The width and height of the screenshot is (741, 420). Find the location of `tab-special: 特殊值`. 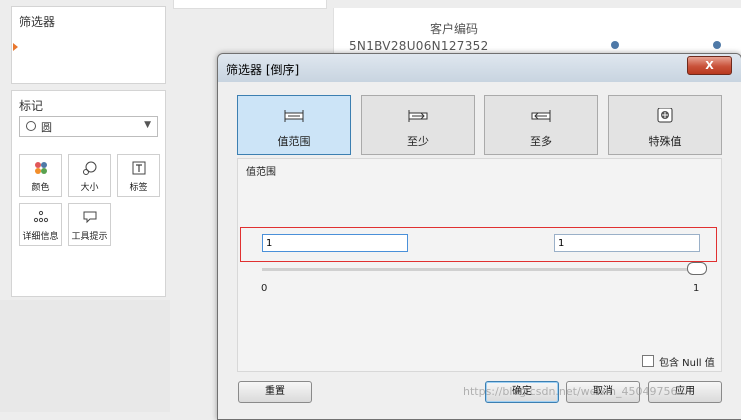

tab-special: 特殊值 is located at coordinates (665, 125).